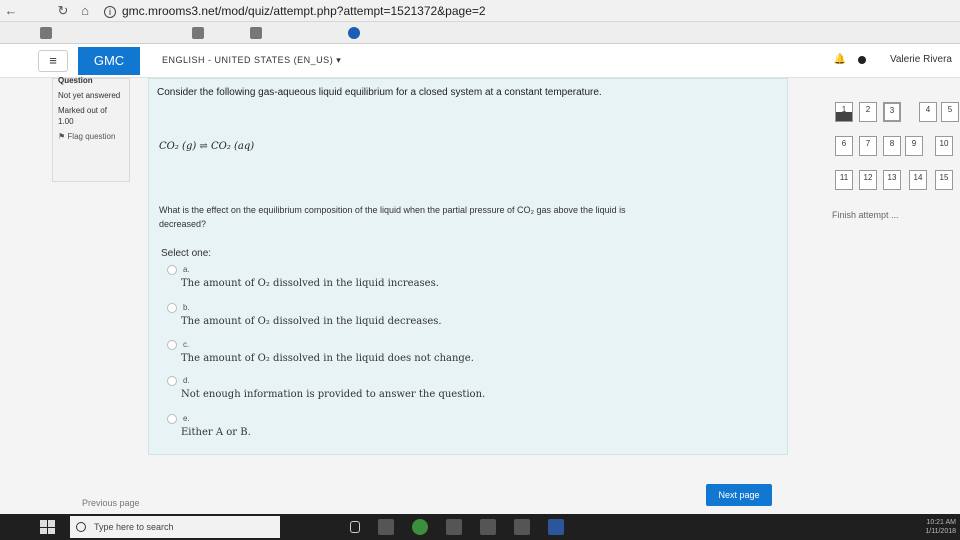 The height and width of the screenshot is (540, 960). What do you see at coordinates (839, 59) in the screenshot?
I see `notification-icon: 🔔` at bounding box center [839, 59].